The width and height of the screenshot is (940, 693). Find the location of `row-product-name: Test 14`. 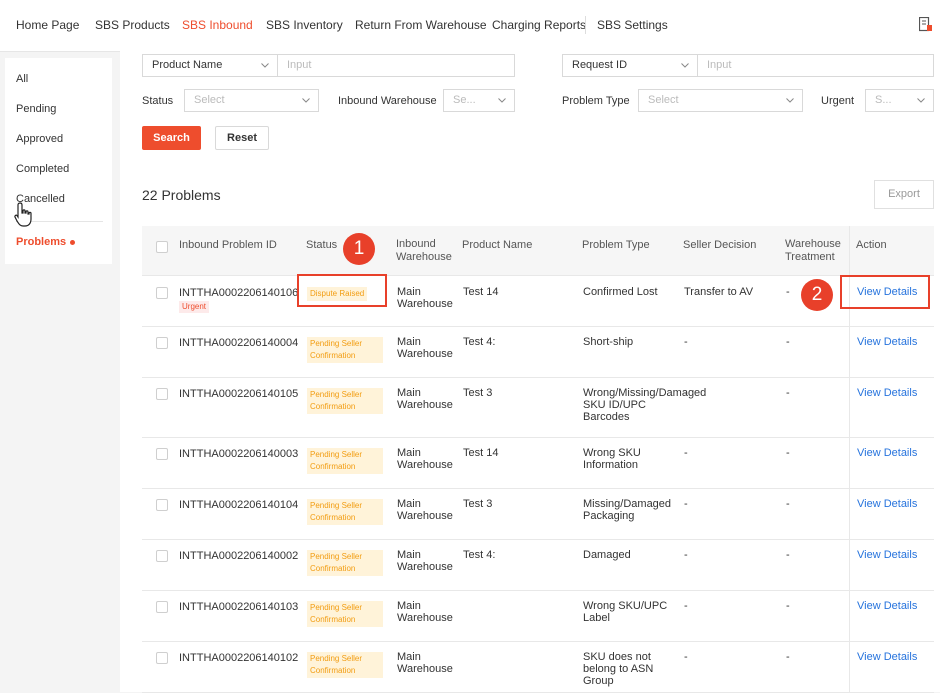

row-product-name: Test 14 is located at coordinates (481, 292).